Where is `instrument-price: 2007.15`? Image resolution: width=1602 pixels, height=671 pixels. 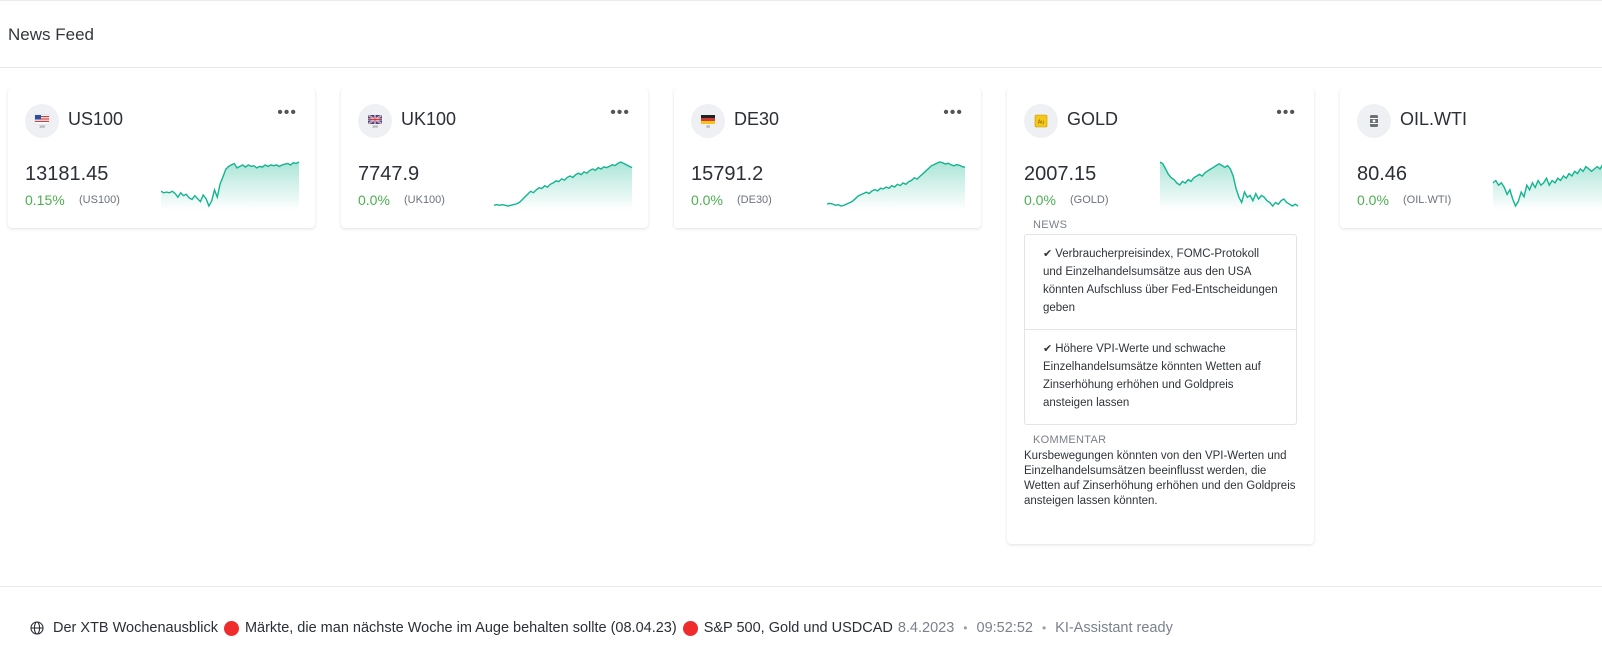
instrument-price: 2007.15 is located at coordinates (1060, 174).